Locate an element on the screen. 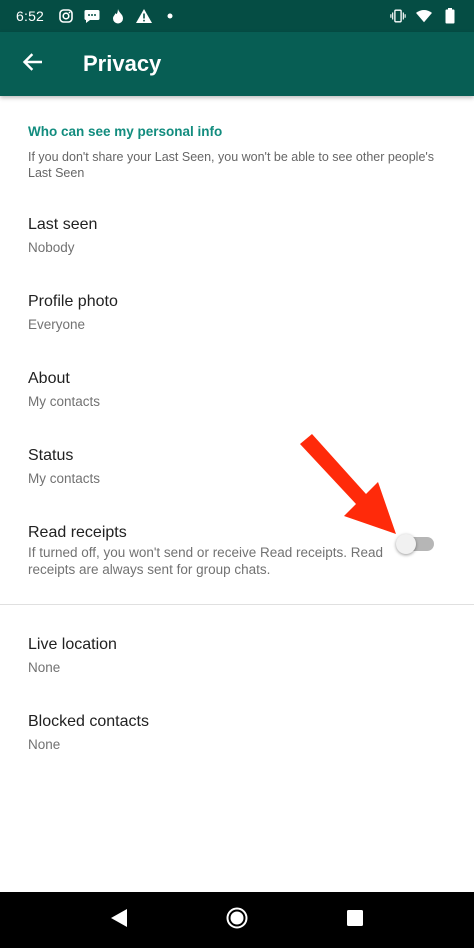 Image resolution: width=474 pixels, height=948 pixels. nav-recents-button is located at coordinates (355, 920).